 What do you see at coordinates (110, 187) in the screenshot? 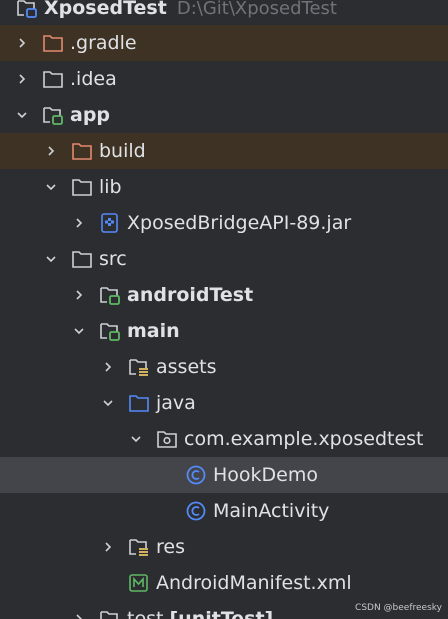
I see `tree-item-label: lib` at bounding box center [110, 187].